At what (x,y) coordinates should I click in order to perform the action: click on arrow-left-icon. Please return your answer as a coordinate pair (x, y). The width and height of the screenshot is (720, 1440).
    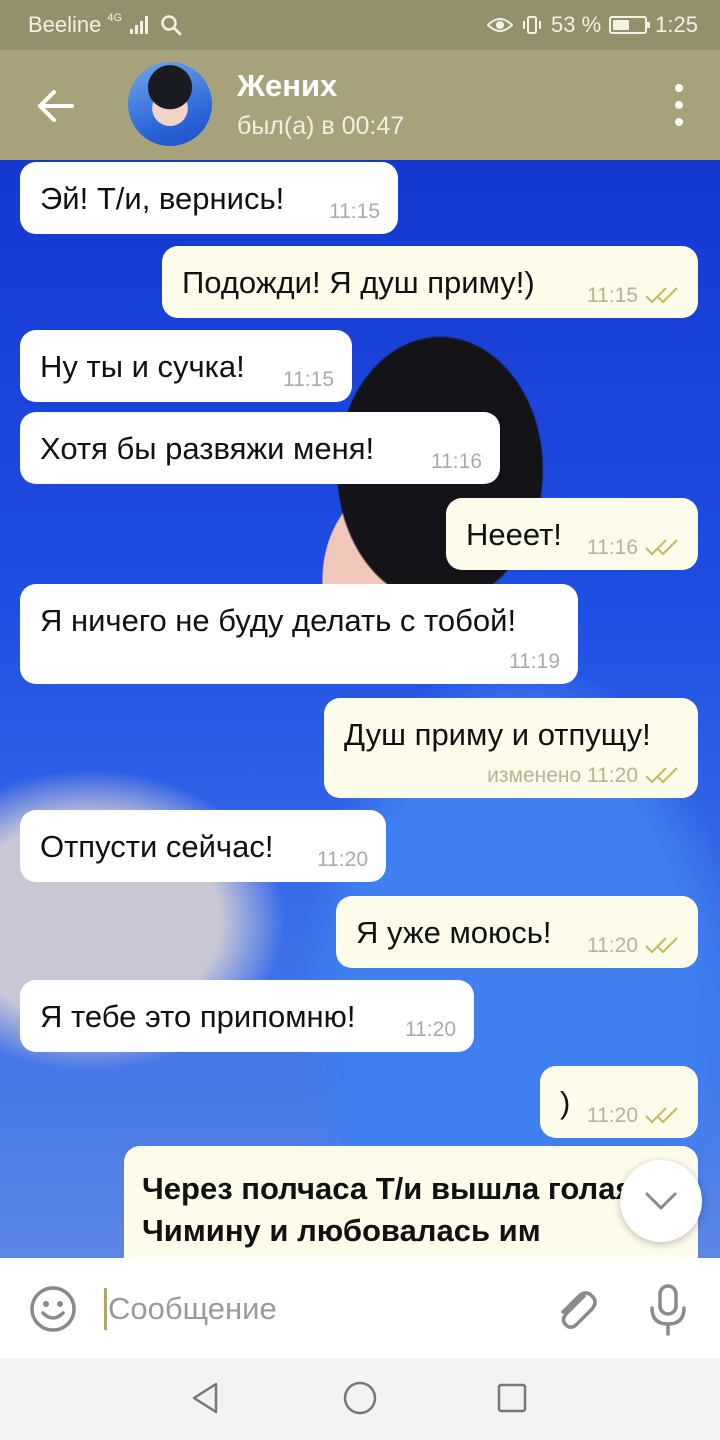
    Looking at the image, I should click on (56, 106).